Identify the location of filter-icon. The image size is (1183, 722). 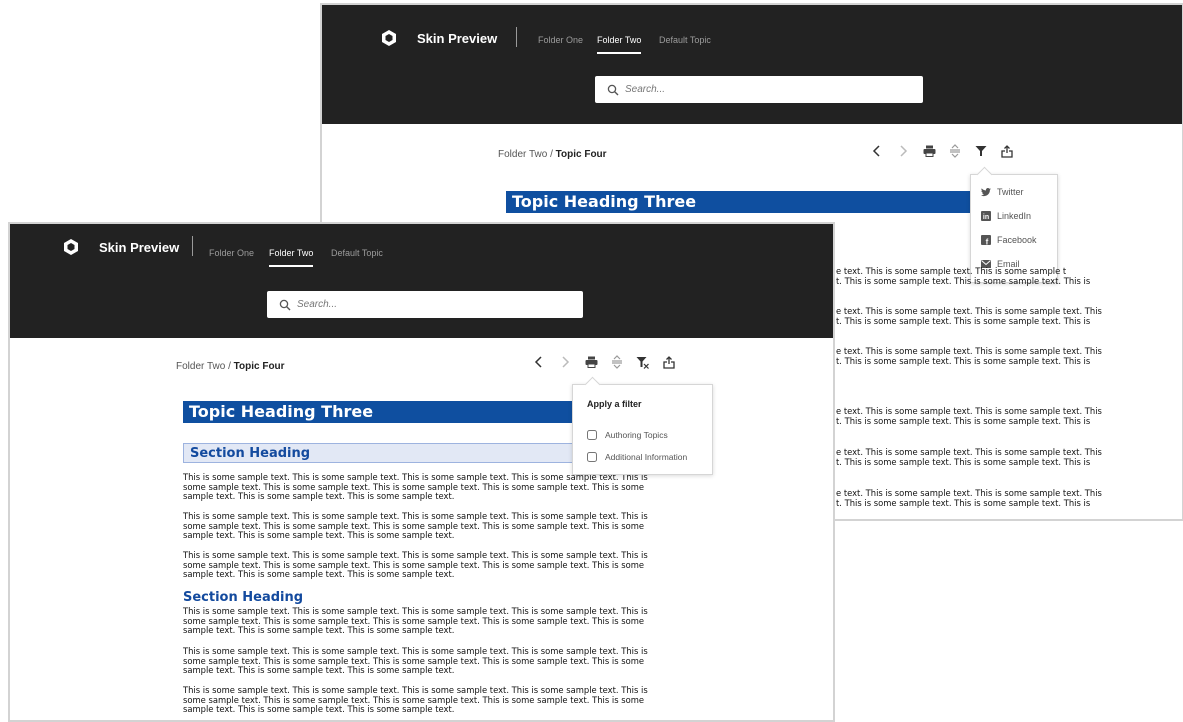
(981, 151).